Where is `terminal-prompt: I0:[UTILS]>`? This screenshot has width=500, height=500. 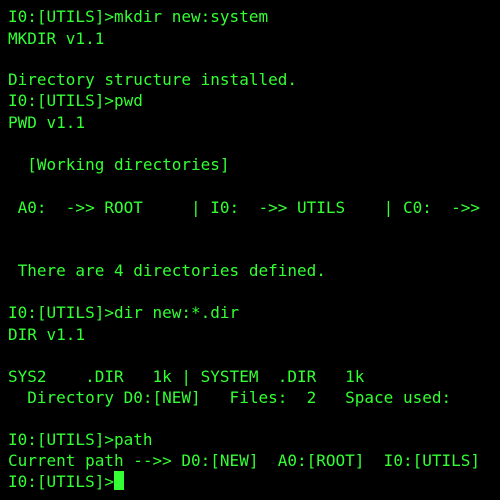 terminal-prompt: I0:[UTILS]> is located at coordinates (61, 481).